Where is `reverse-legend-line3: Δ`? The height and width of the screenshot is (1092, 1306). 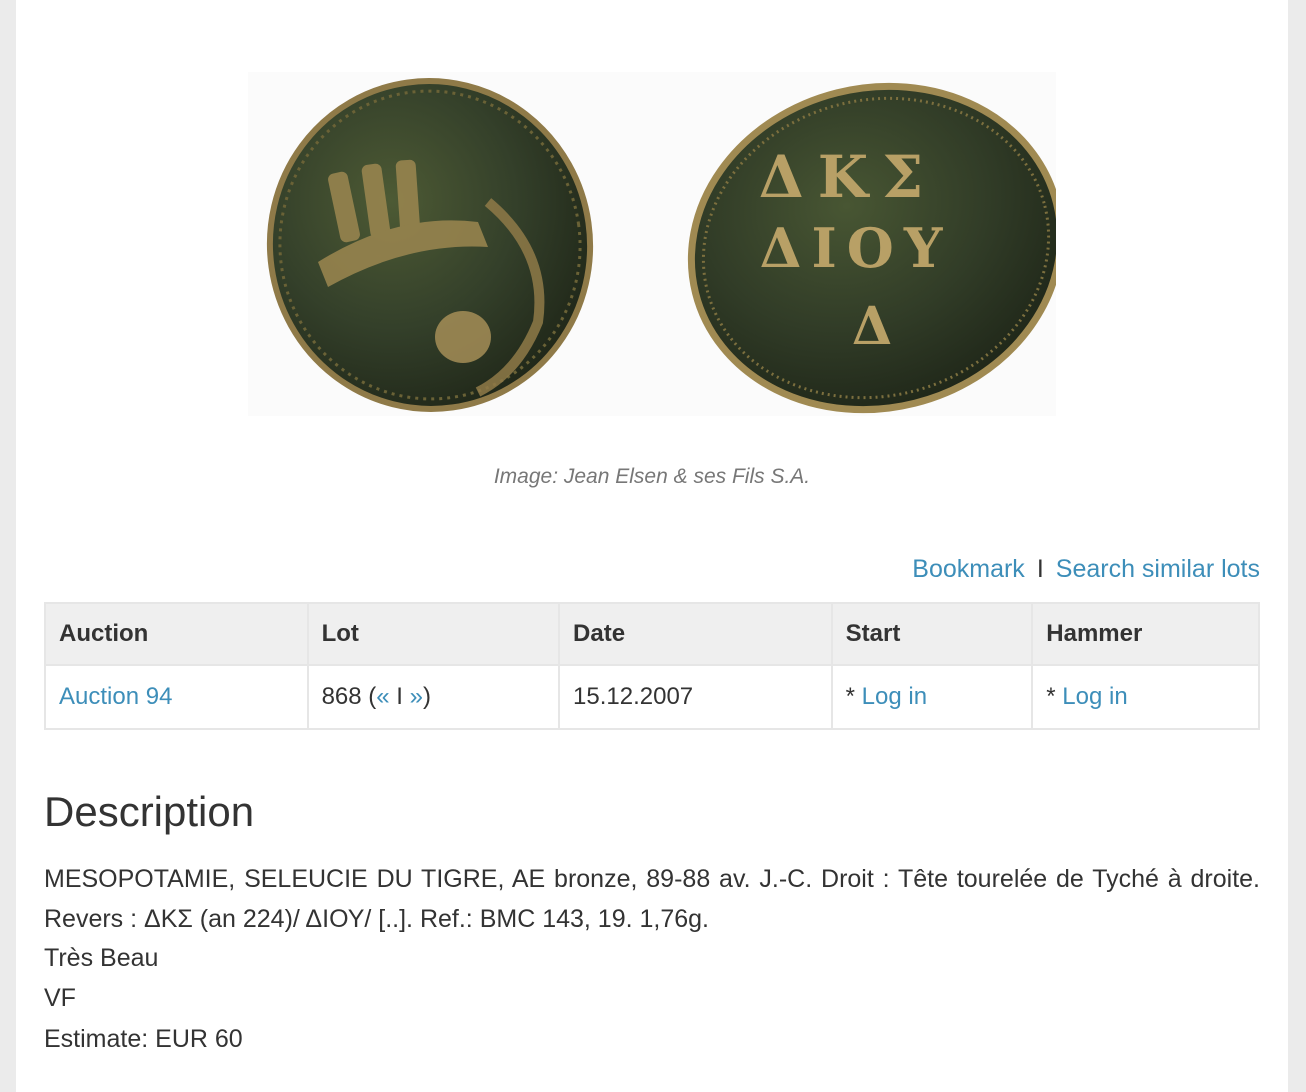
reverse-legend-line3: Δ is located at coordinates (872, 326).